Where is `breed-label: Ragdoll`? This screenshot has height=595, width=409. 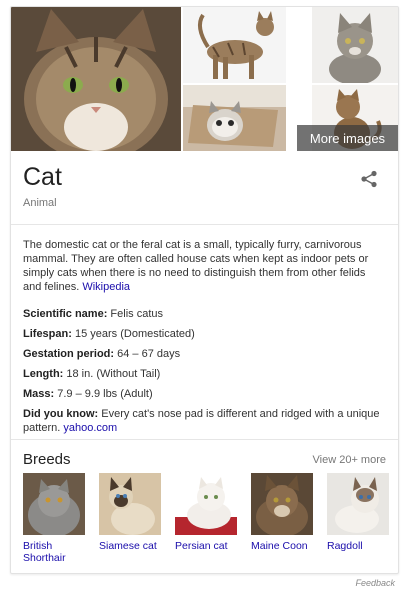
breed-label: Ragdoll is located at coordinates (358, 546).